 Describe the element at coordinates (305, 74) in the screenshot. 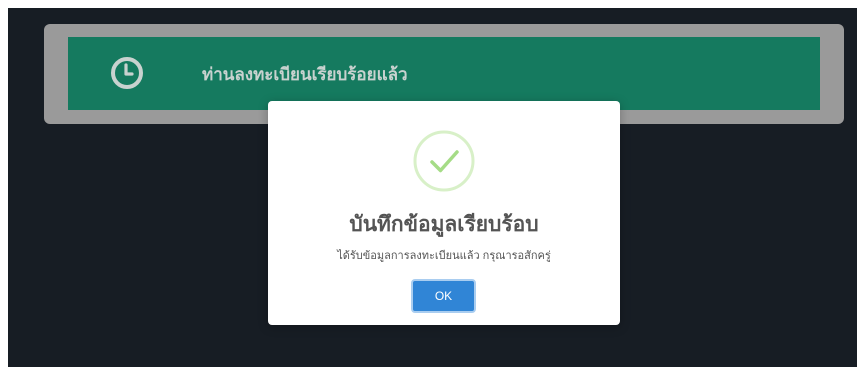

I see `banner-message: ท่านลงทะเบียนเรียบร้อยแล้ว` at that location.